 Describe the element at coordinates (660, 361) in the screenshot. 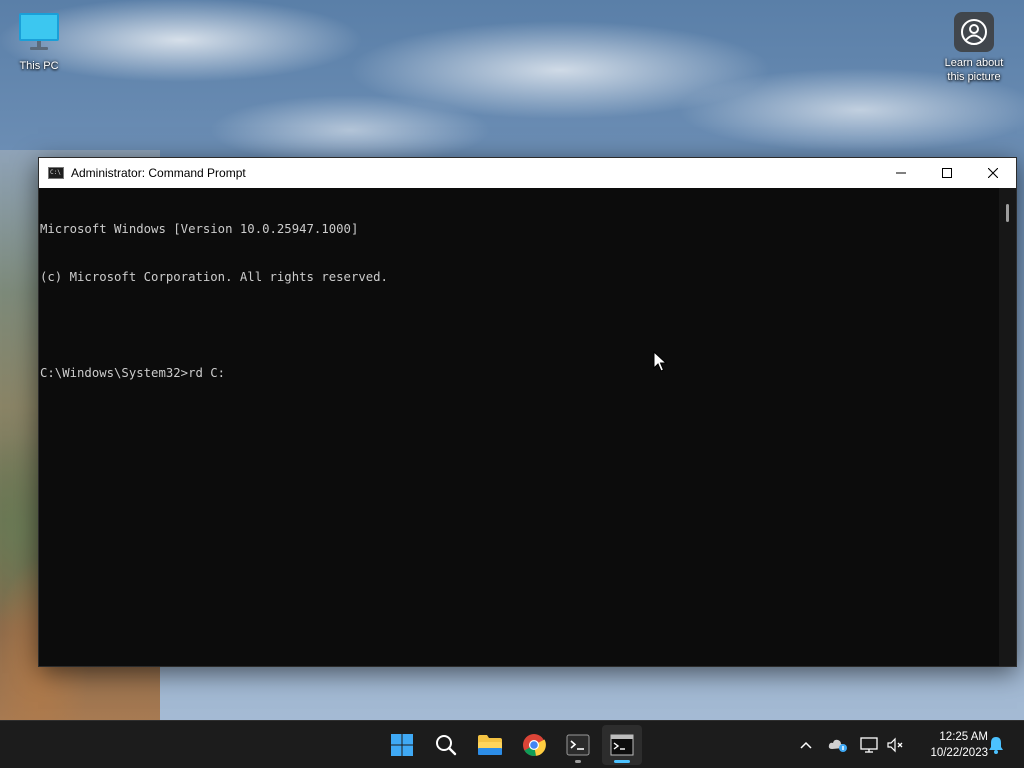

I see `mouse-pointer-icon` at that location.